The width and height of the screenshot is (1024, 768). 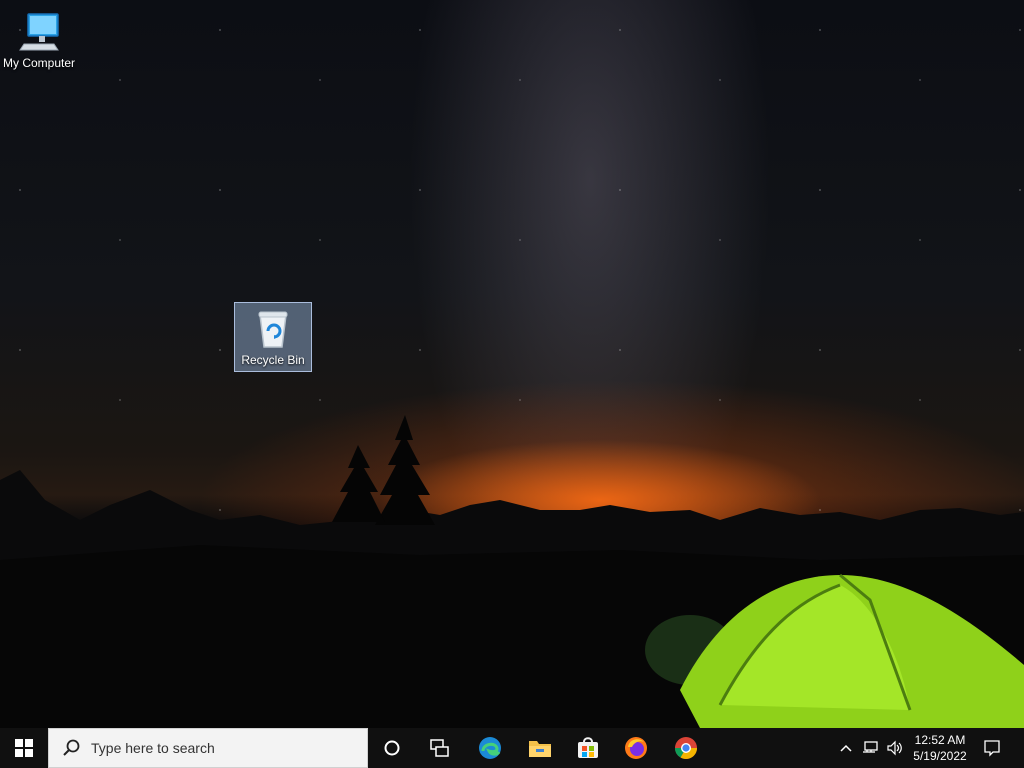 I want to click on desktop-icon-my-computer: My Computer, so click(x=39, y=38).